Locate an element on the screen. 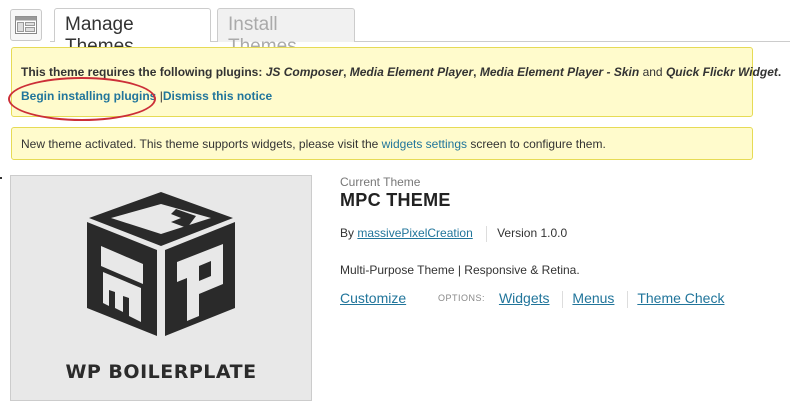 This screenshot has width=790, height=409. theme-author-line: By massivePixelCreation Version 1.0.0 is located at coordinates (453, 234).